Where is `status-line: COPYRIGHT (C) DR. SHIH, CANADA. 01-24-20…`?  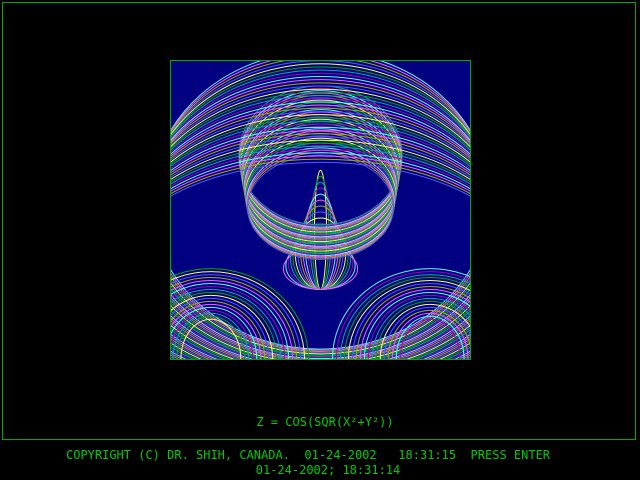 status-line: COPYRIGHT (C) DR. SHIH, CANADA. 01-24-20… is located at coordinates (308, 455).